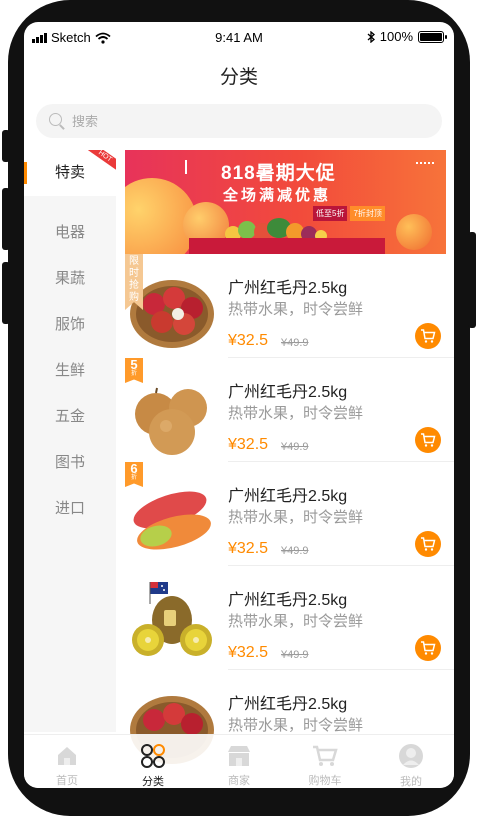  What do you see at coordinates (325, 781) in the screenshot?
I see `tab-label: 购物车` at bounding box center [325, 781].